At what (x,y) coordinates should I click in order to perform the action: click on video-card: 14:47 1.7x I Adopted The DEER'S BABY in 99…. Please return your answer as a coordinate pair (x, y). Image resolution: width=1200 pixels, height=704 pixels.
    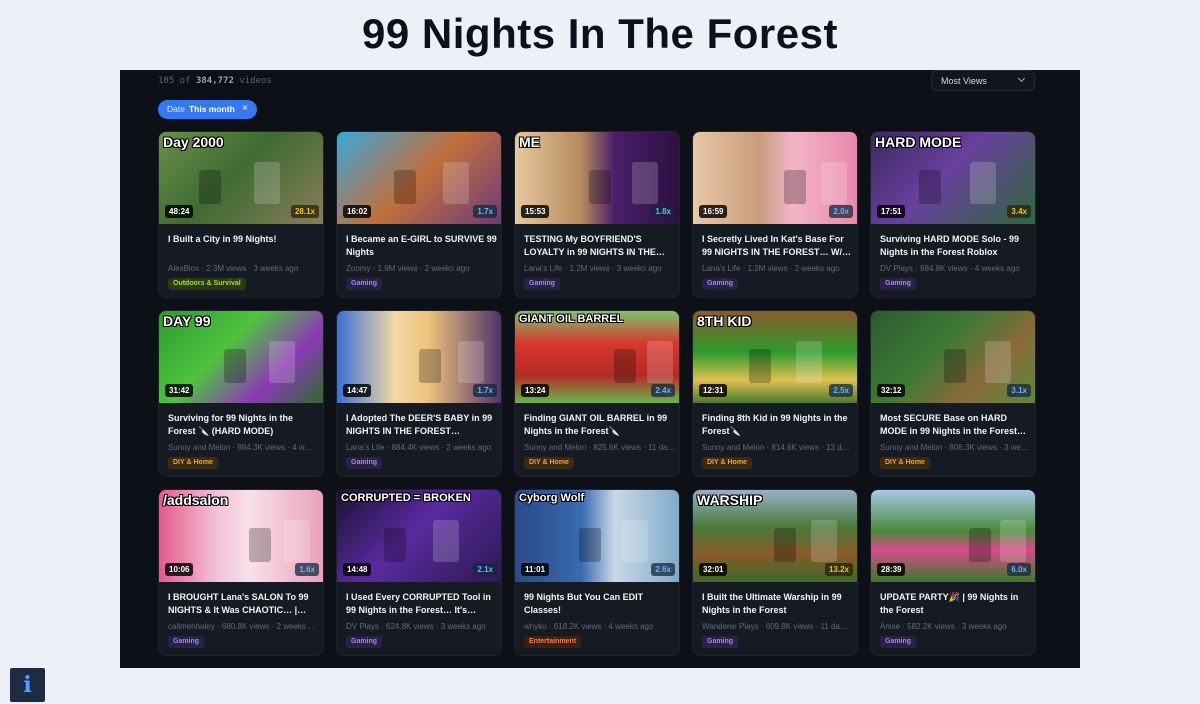
    Looking at the image, I should click on (419, 393).